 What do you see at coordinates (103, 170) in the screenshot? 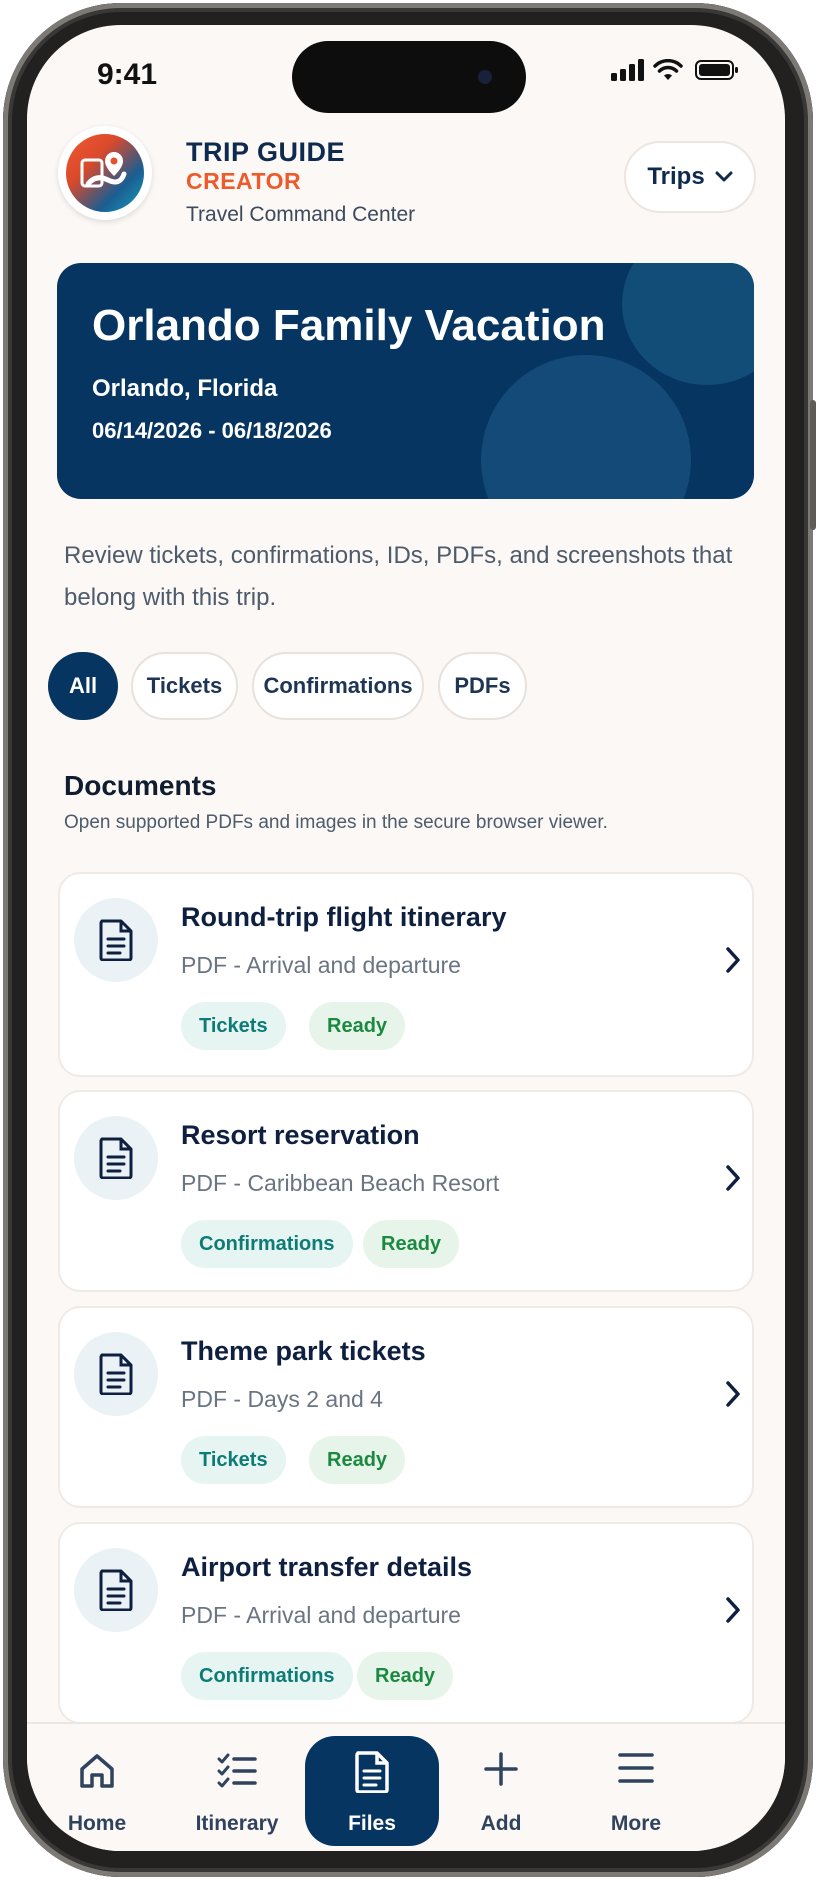
I see `map-pin-icon` at bounding box center [103, 170].